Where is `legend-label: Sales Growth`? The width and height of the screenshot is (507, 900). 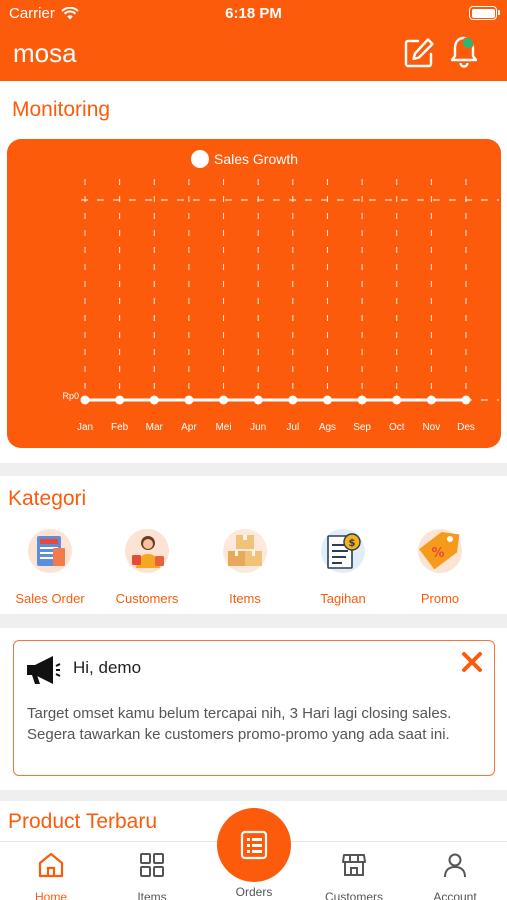
legend-label: Sales Growth is located at coordinates (256, 159).